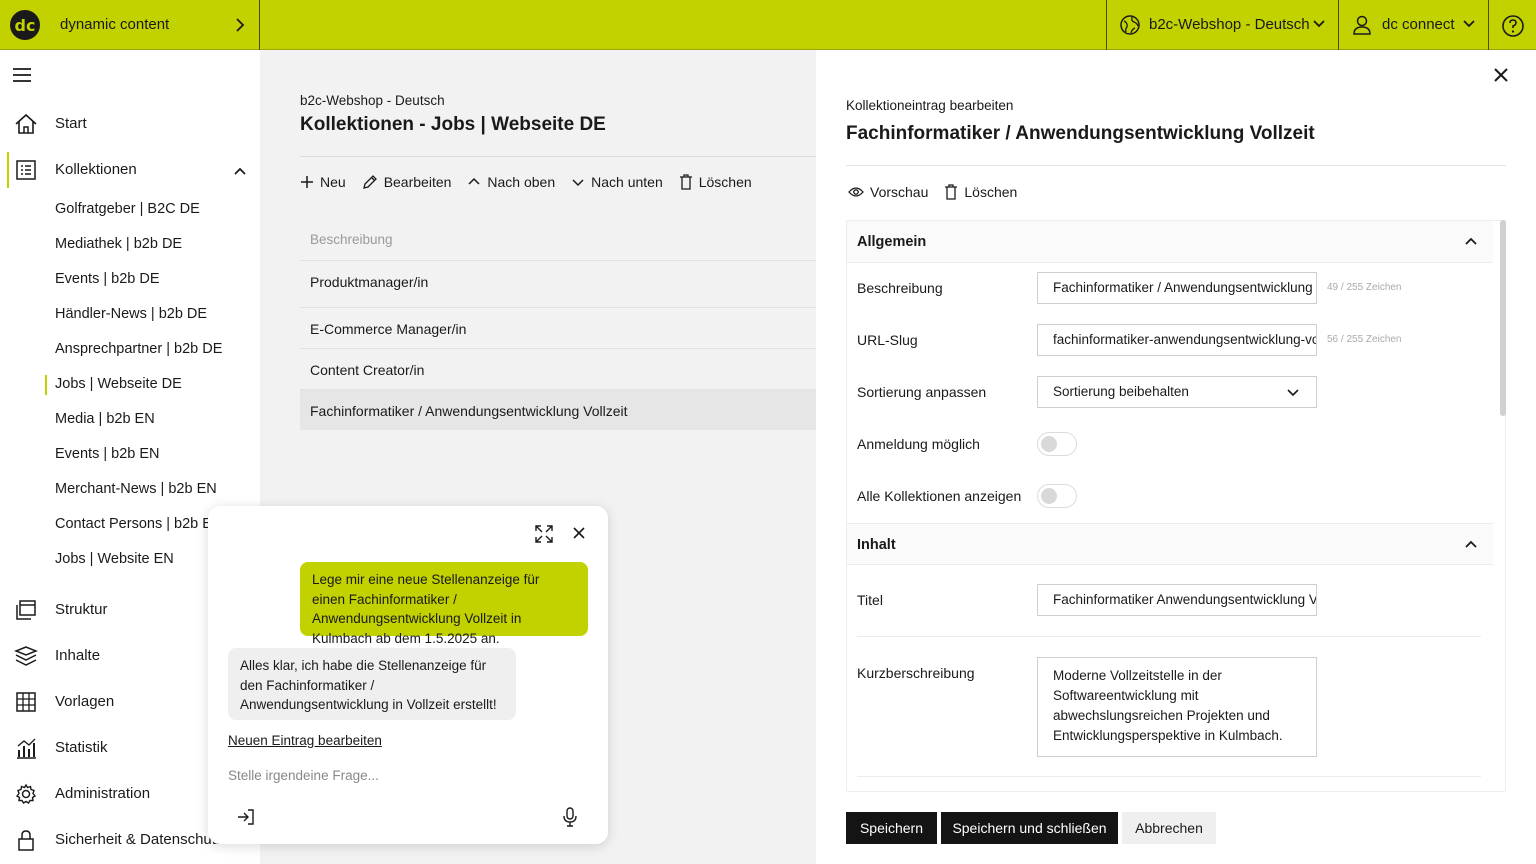  What do you see at coordinates (1364, 287) in the screenshot?
I see `char-count: 49 / 255 Zeichen` at bounding box center [1364, 287].